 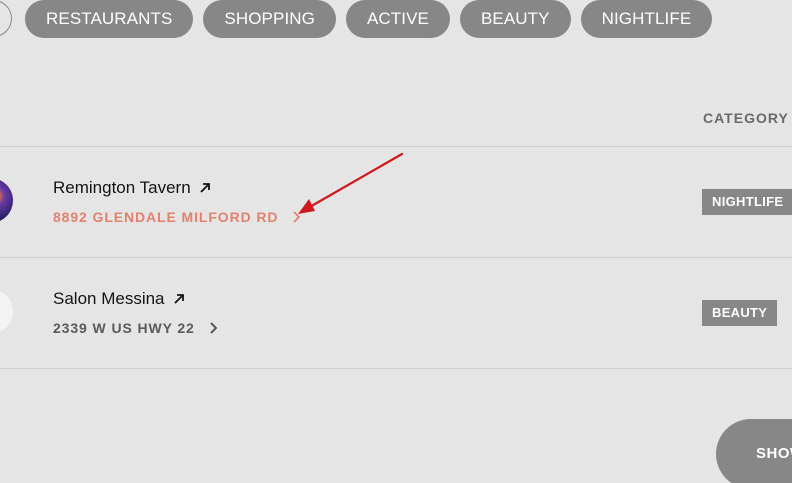 I want to click on column-header-category: CATEGORY, so click(x=746, y=118).